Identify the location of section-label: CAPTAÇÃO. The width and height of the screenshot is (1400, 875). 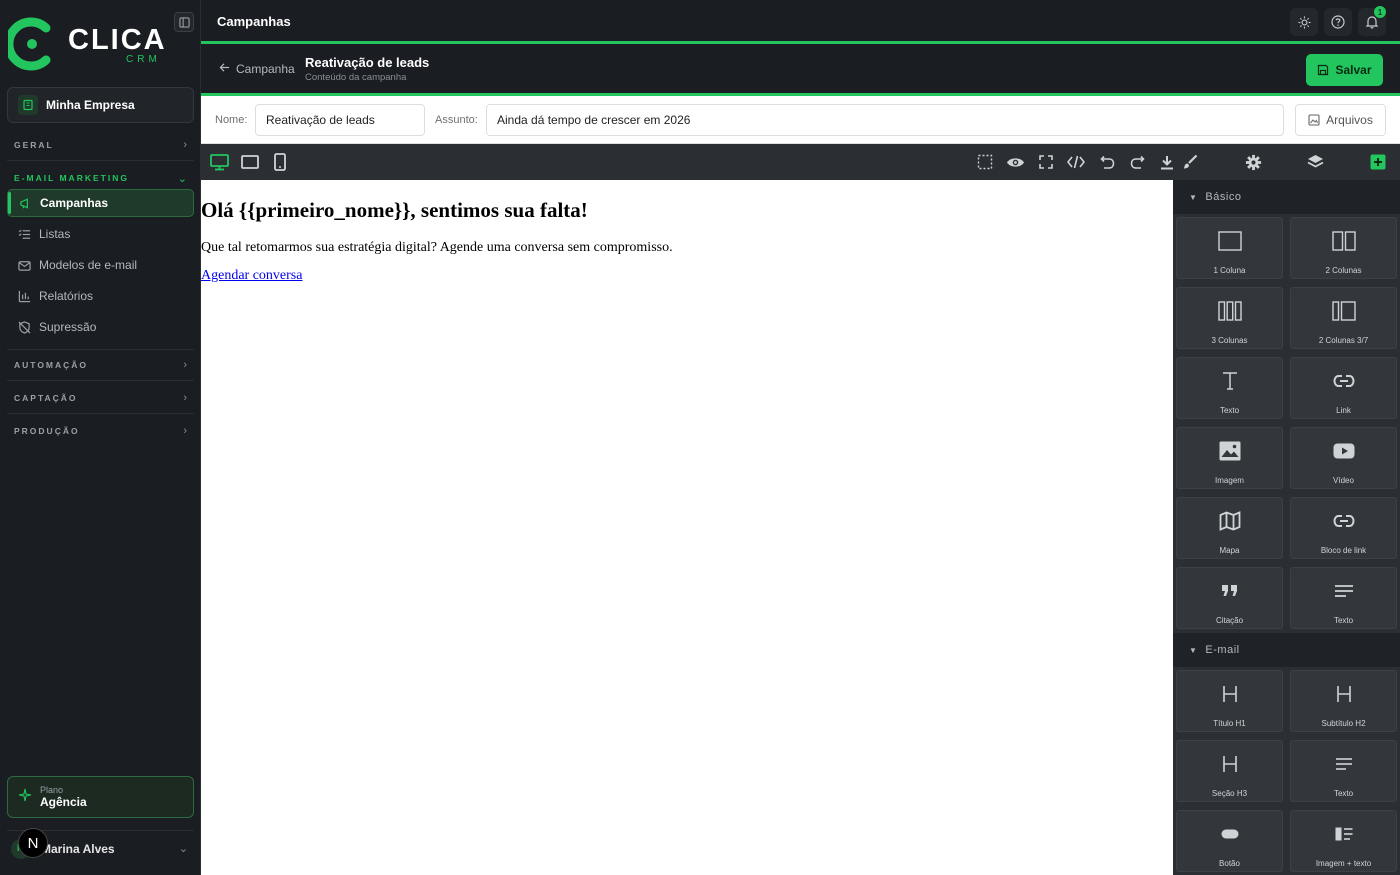
(46, 397).